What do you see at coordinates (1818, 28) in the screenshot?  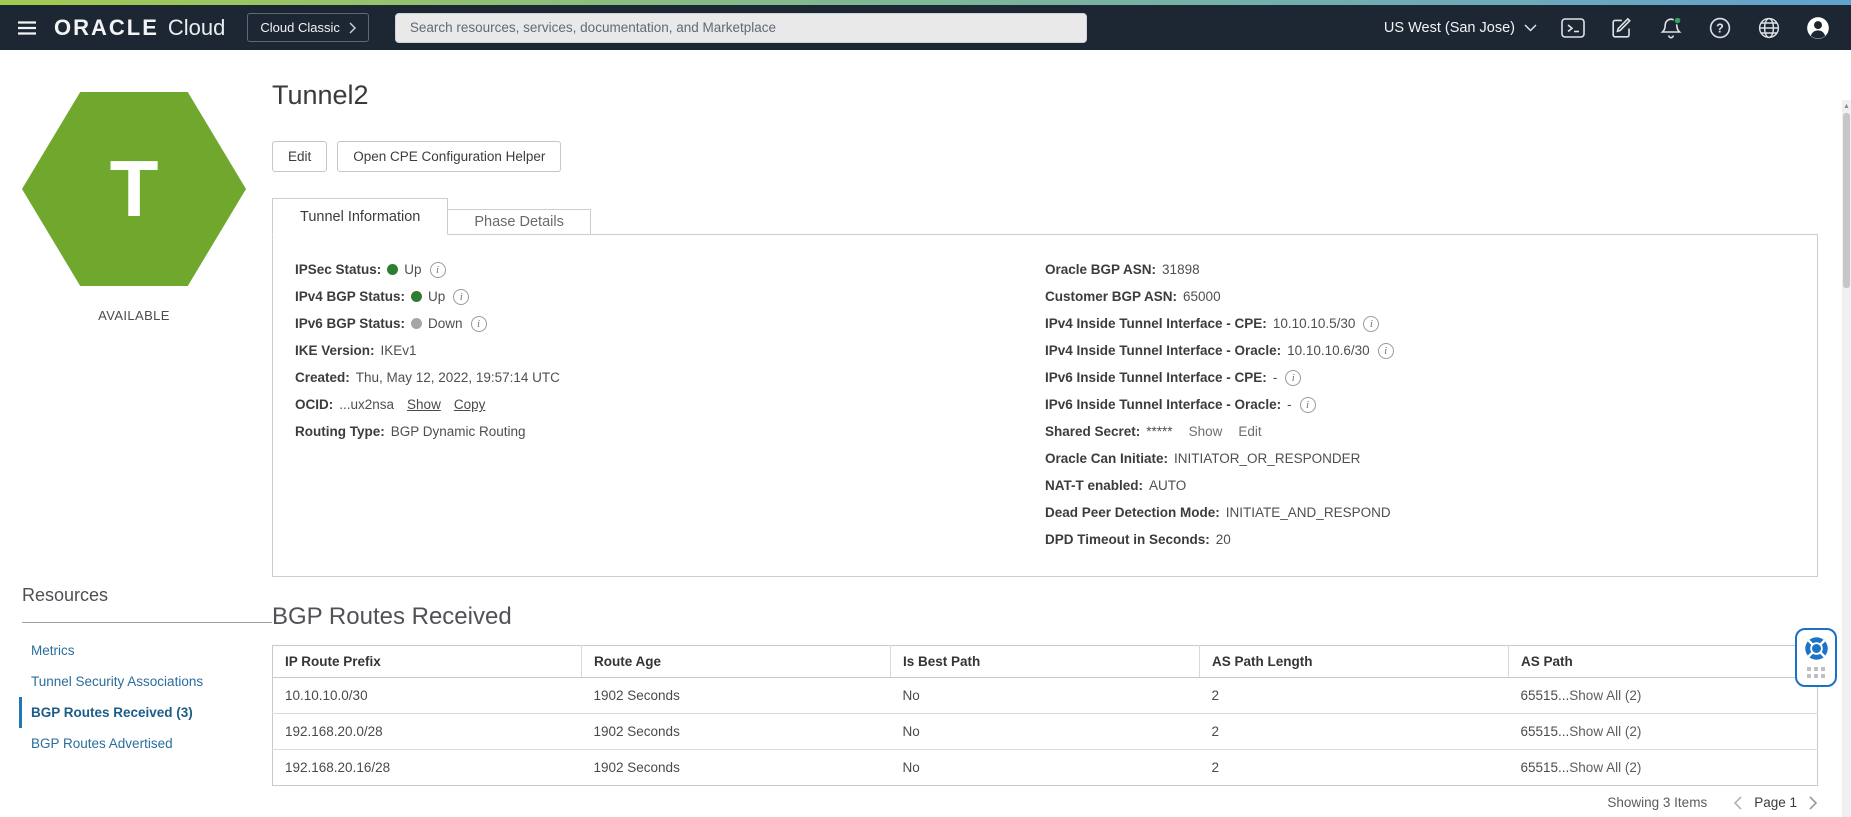 I see `user-avatar` at bounding box center [1818, 28].